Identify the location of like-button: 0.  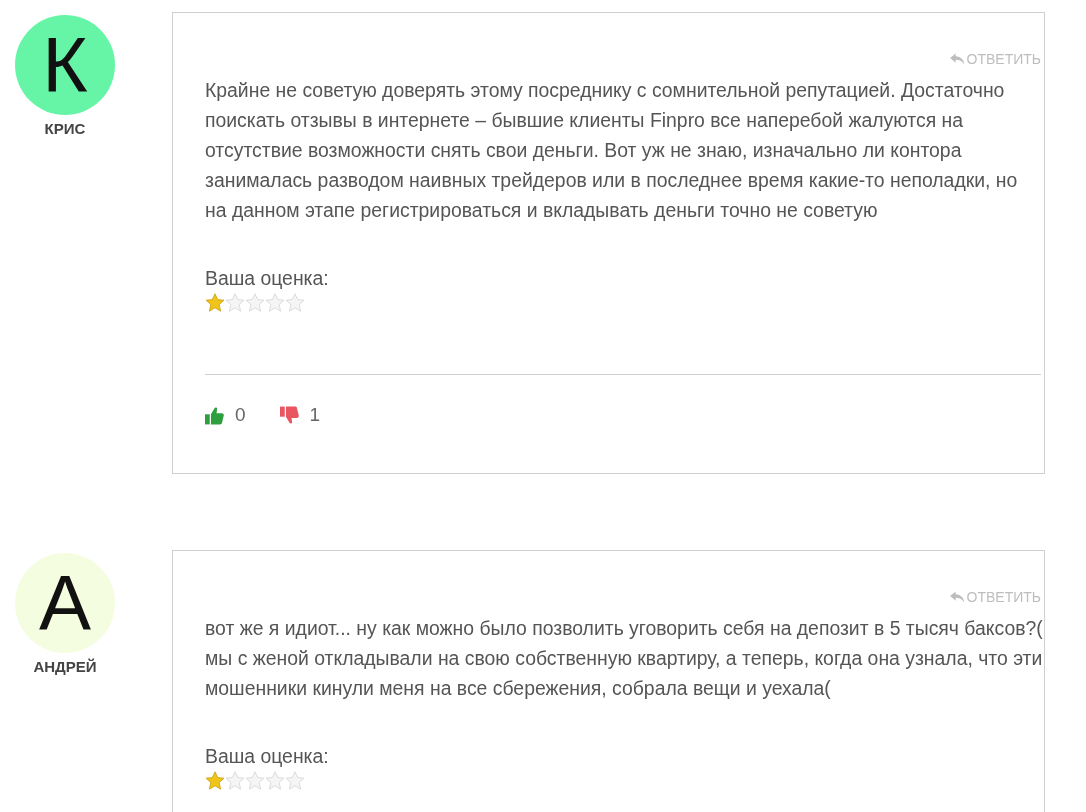
(225, 415).